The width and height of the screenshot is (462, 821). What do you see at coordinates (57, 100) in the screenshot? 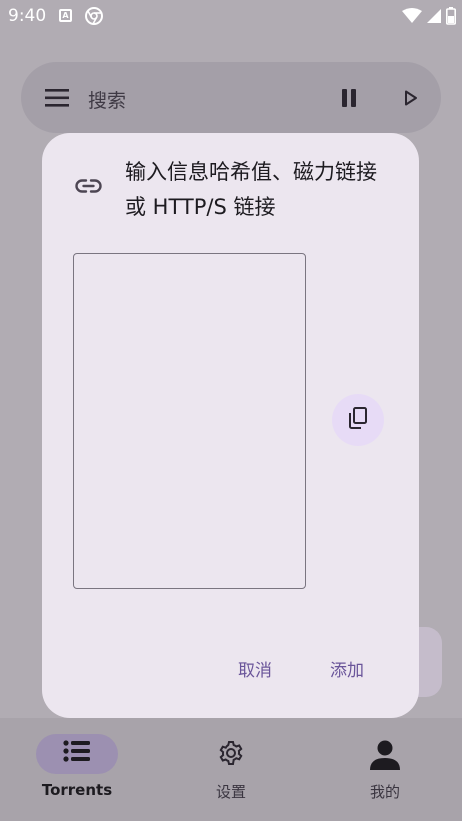
I see `menu-icon` at bounding box center [57, 100].